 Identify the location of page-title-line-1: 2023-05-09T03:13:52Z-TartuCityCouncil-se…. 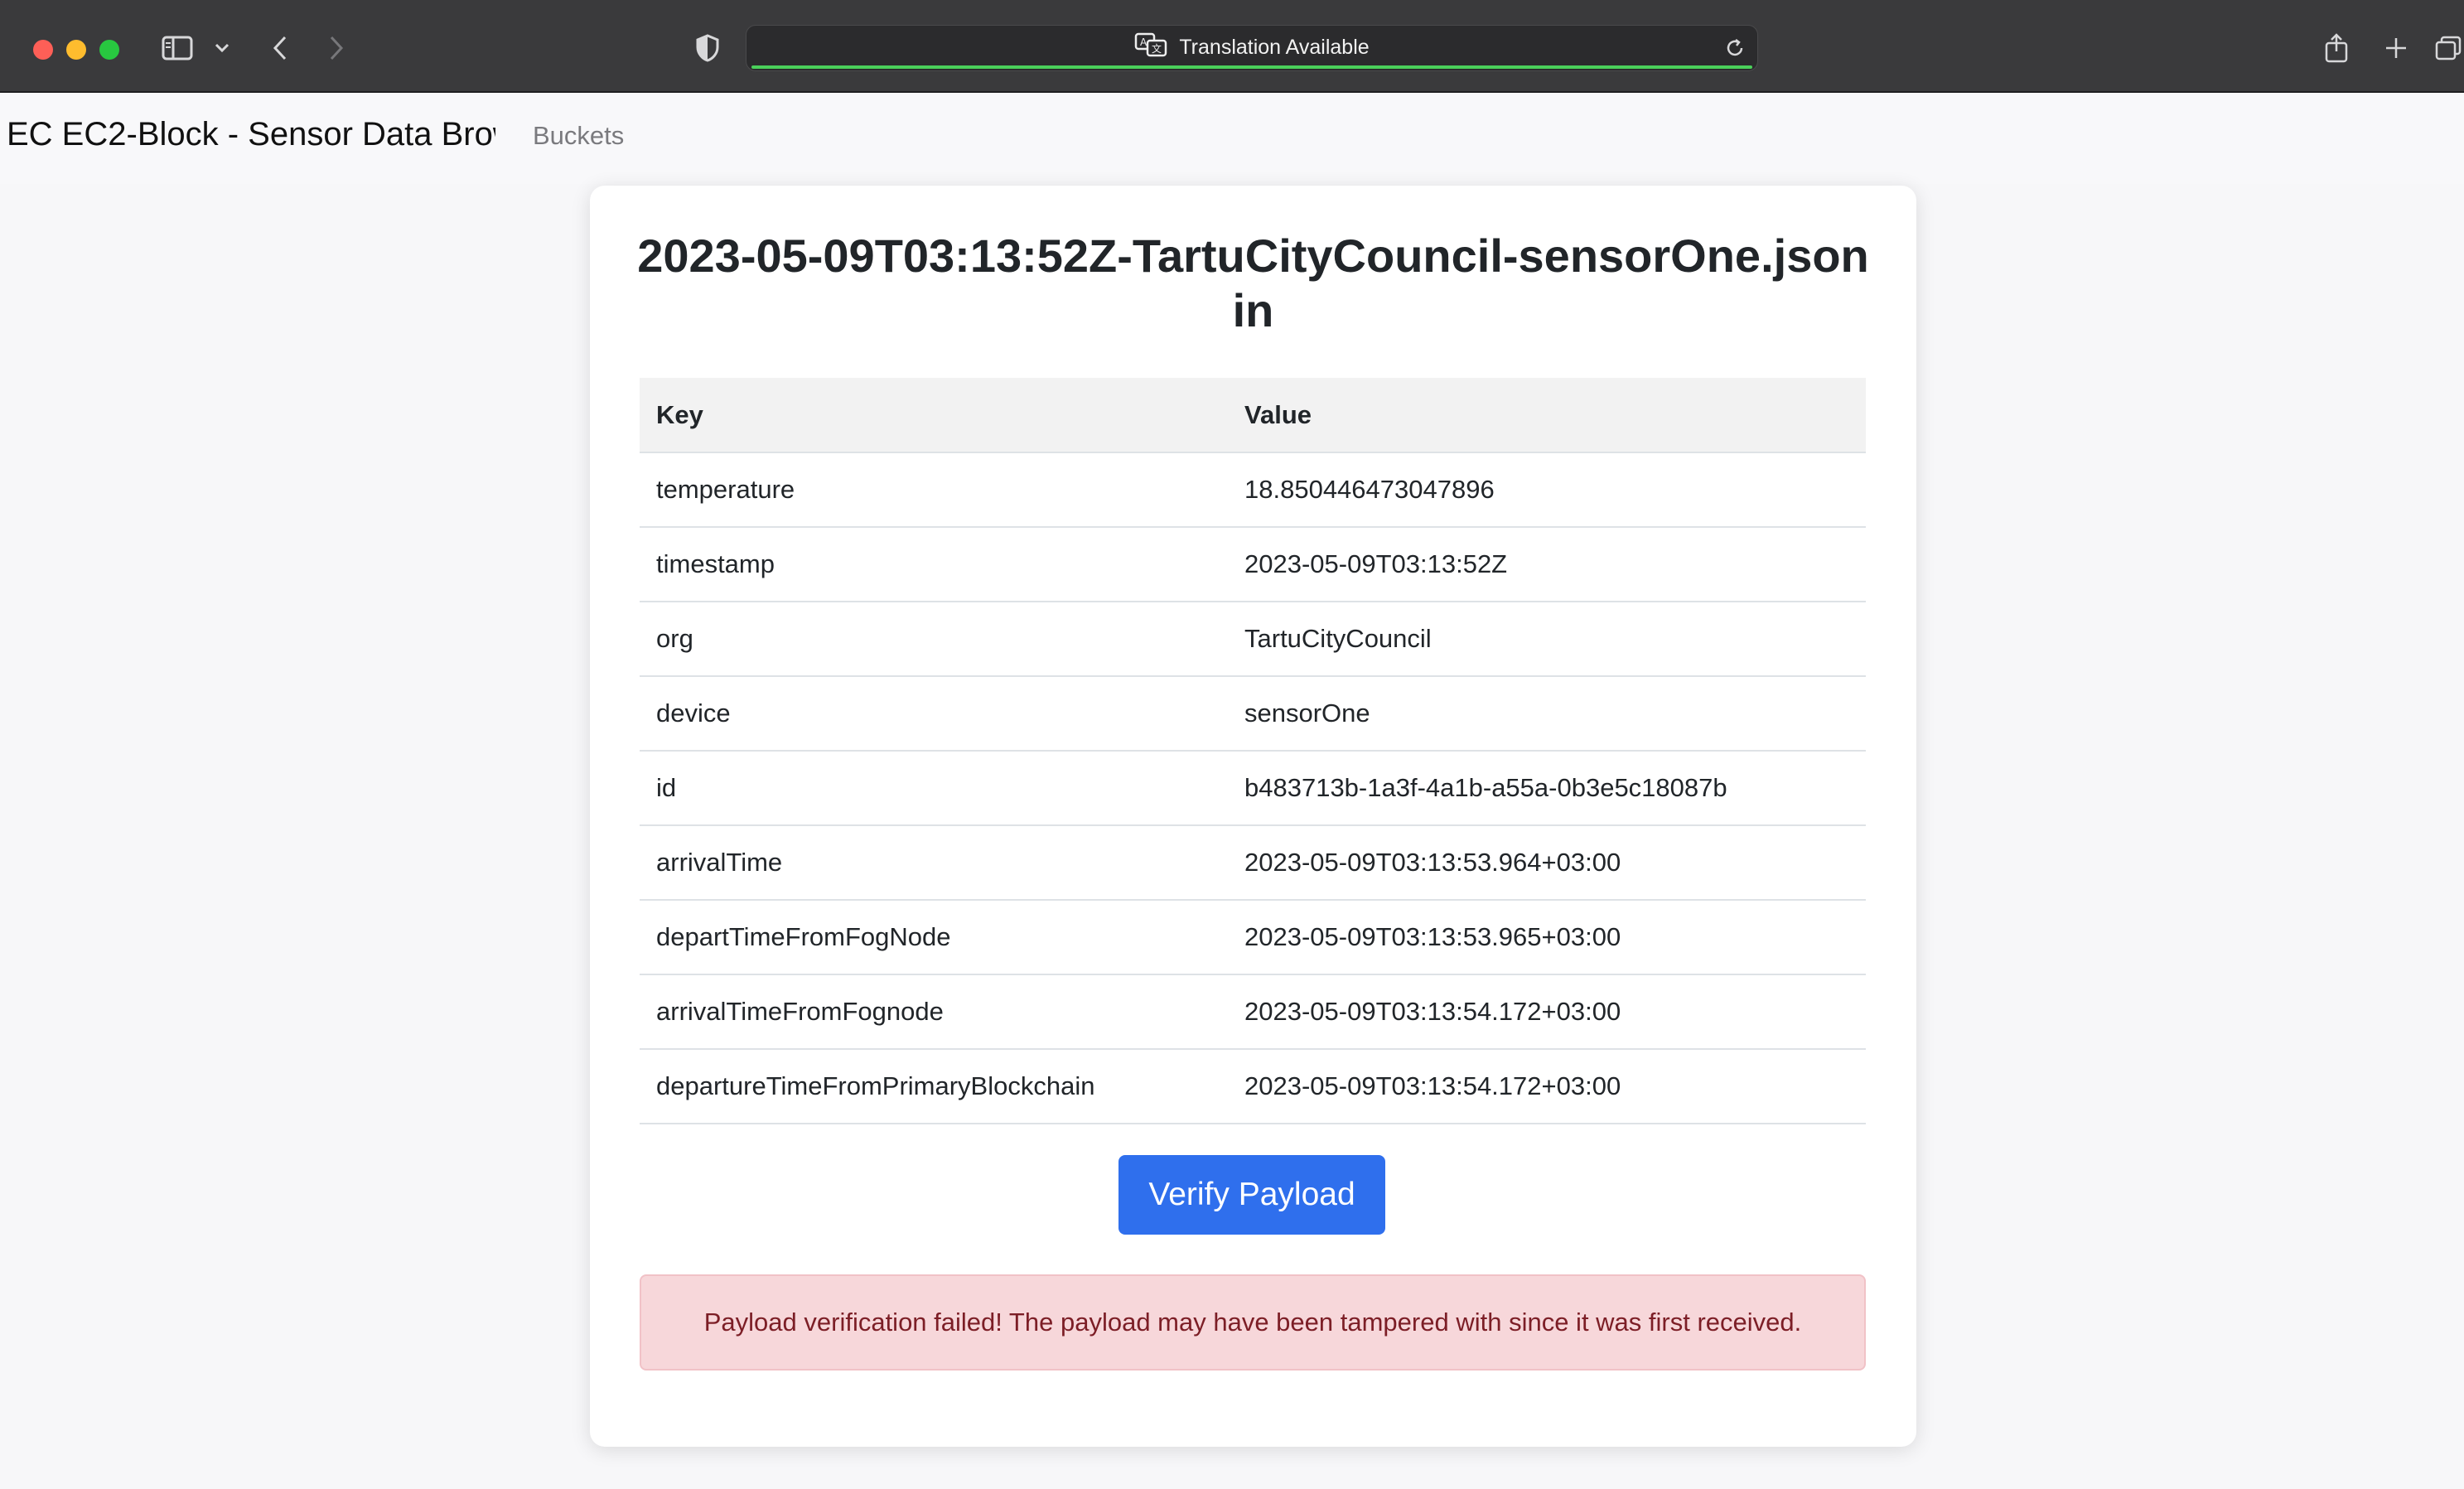
(1253, 256).